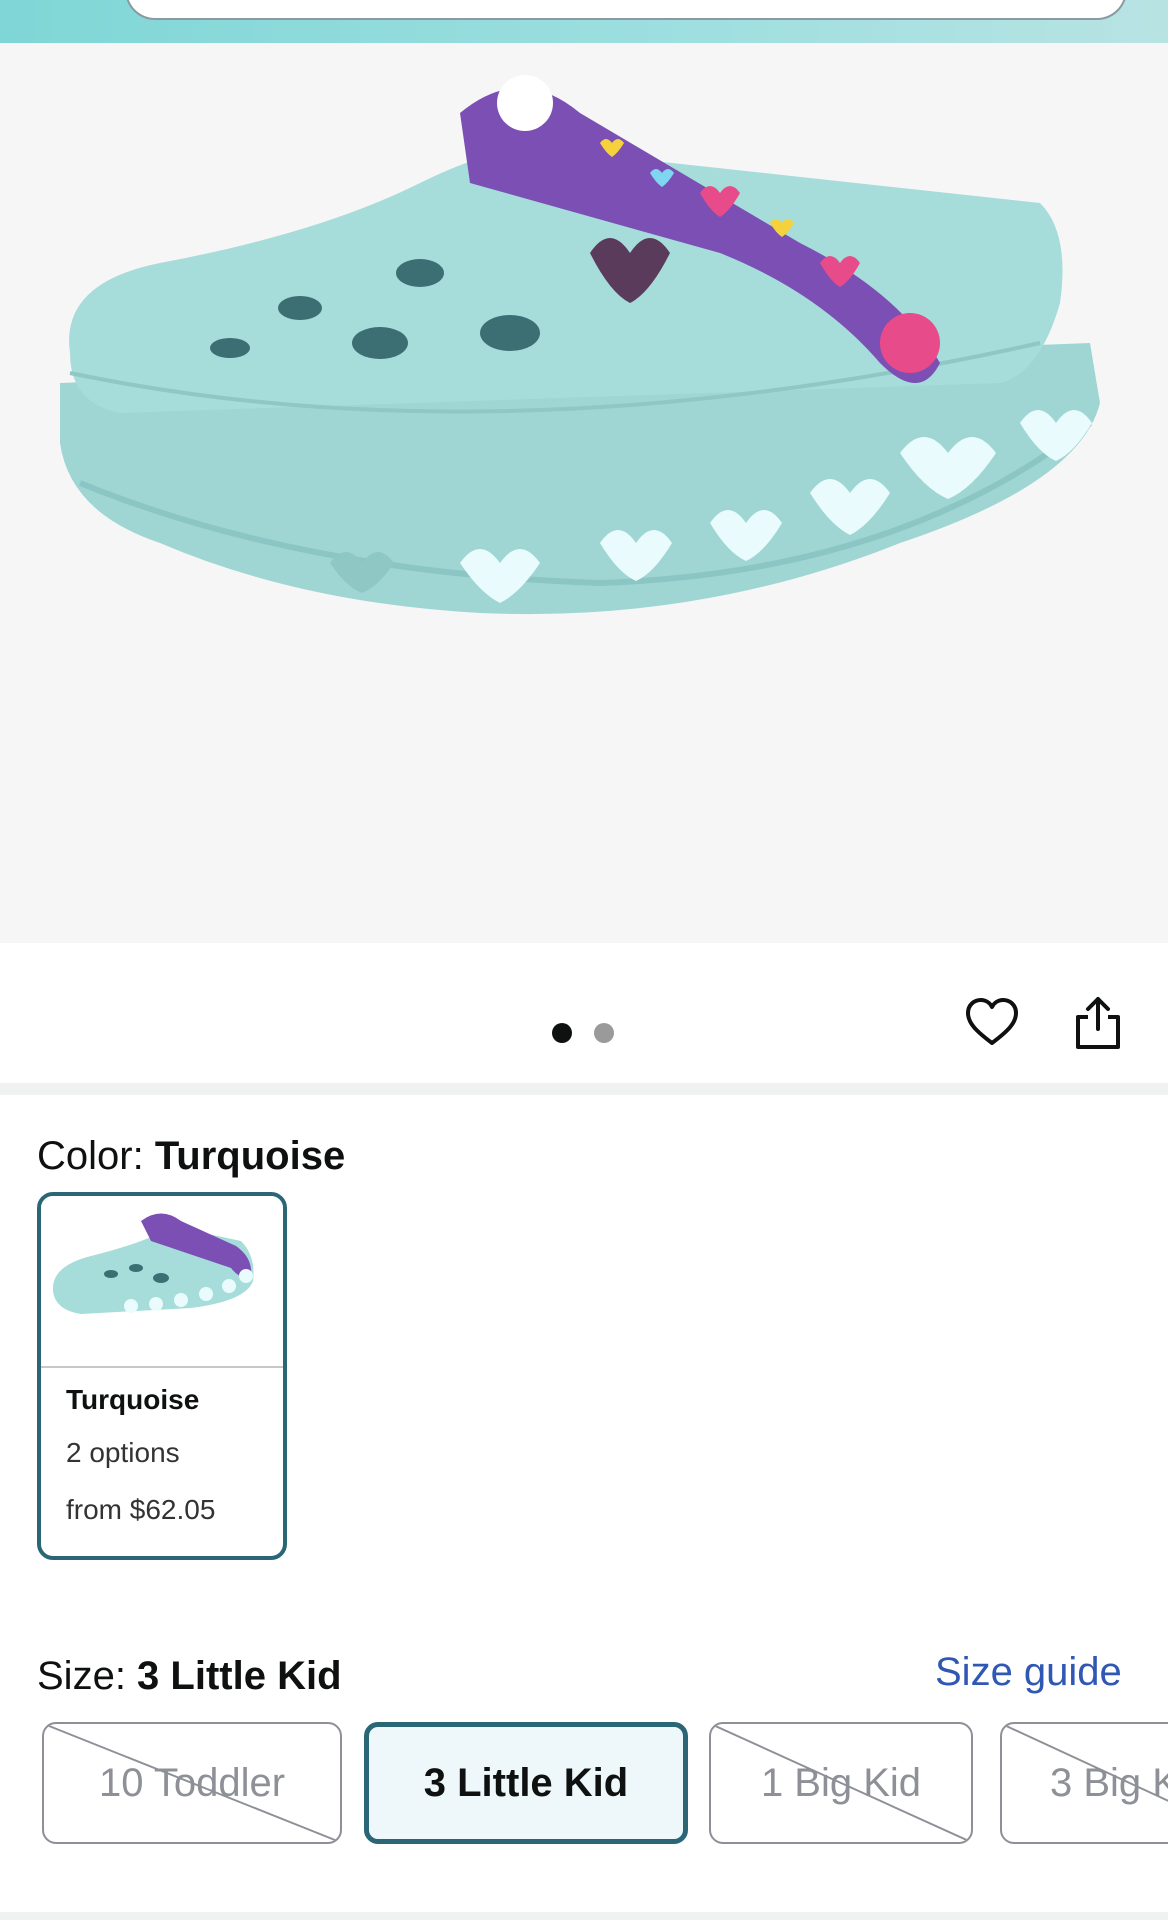 The image size is (1168, 1920). I want to click on color-label: Color: Turquoise, so click(191, 1156).